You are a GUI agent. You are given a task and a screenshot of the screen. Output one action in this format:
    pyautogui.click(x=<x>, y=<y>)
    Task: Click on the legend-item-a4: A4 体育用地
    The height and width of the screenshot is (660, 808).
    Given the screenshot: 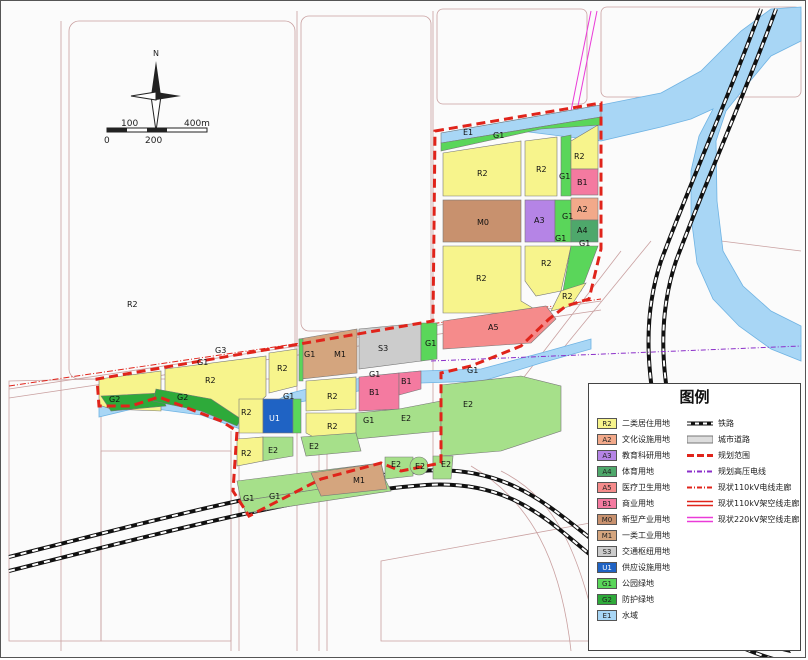 What is the action you would take?
    pyautogui.click(x=625, y=471)
    